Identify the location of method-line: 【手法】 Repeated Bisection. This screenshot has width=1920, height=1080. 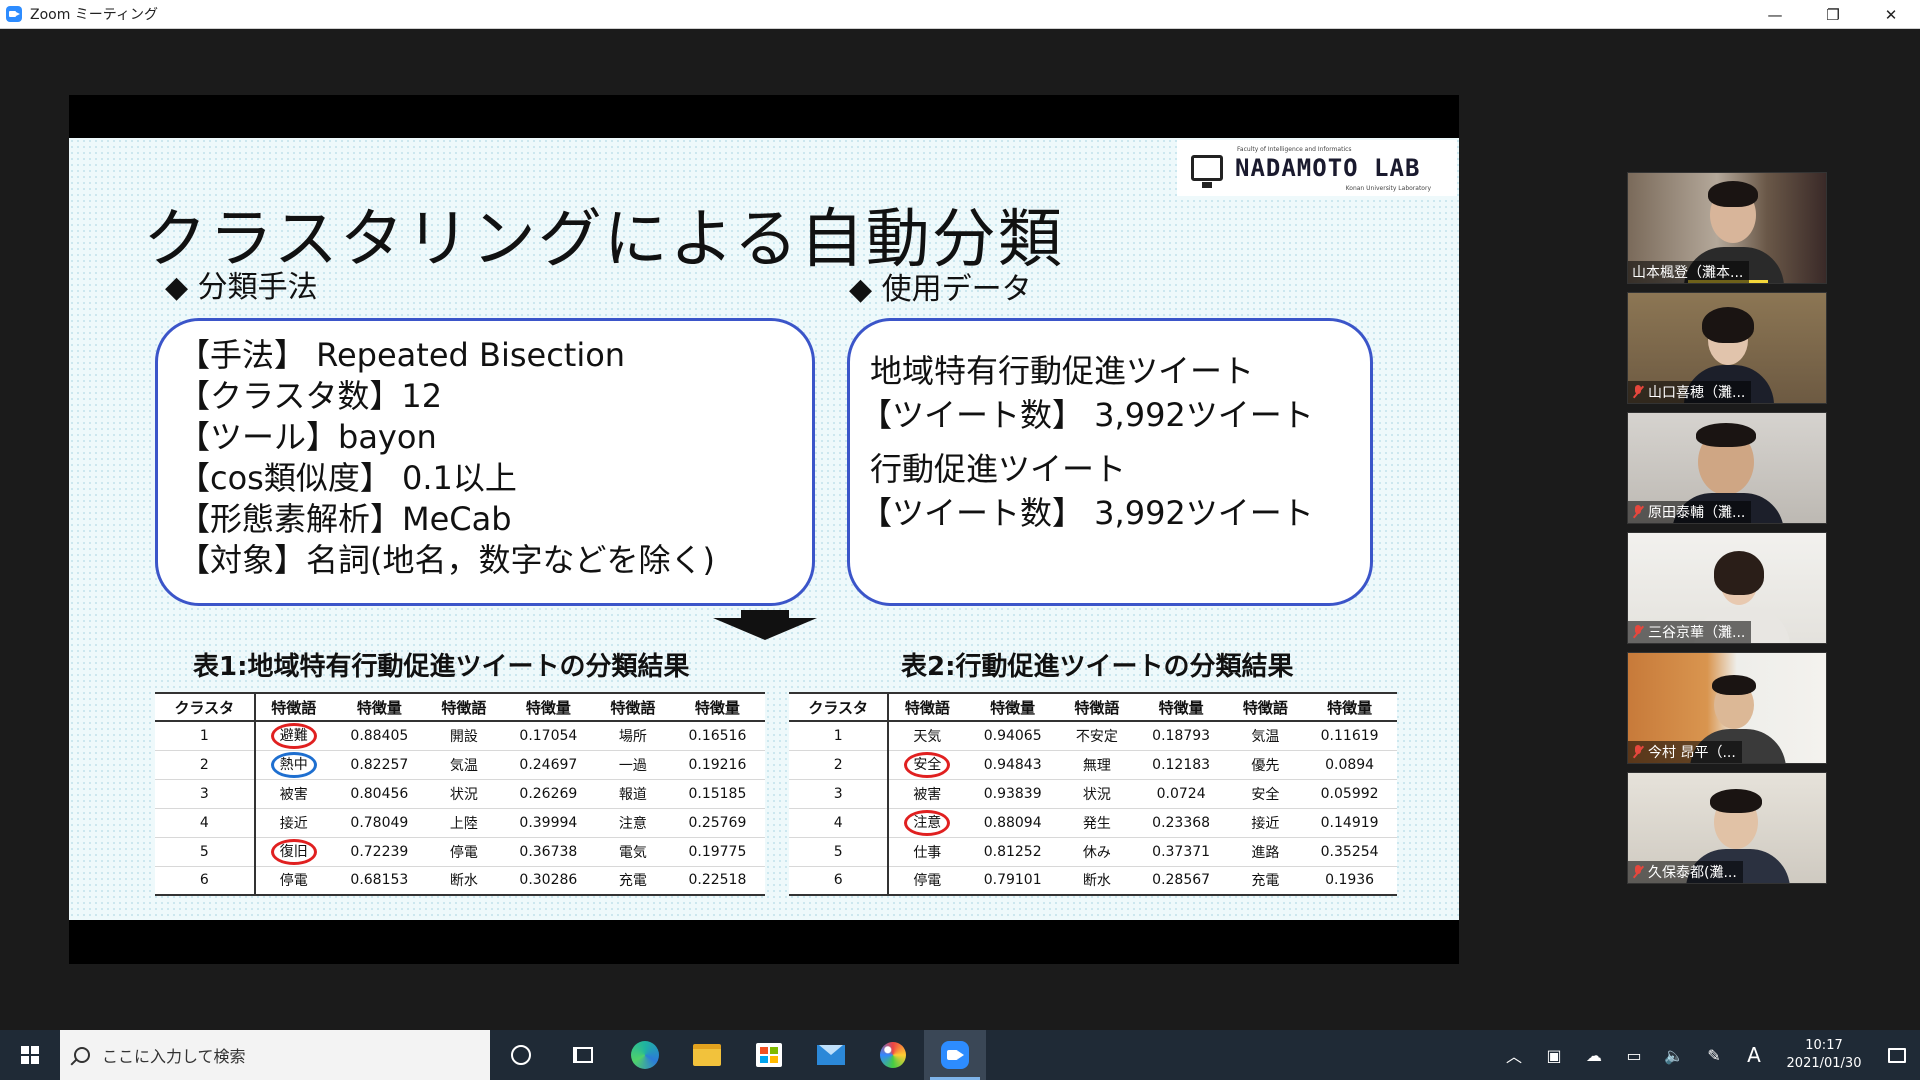
(402, 355).